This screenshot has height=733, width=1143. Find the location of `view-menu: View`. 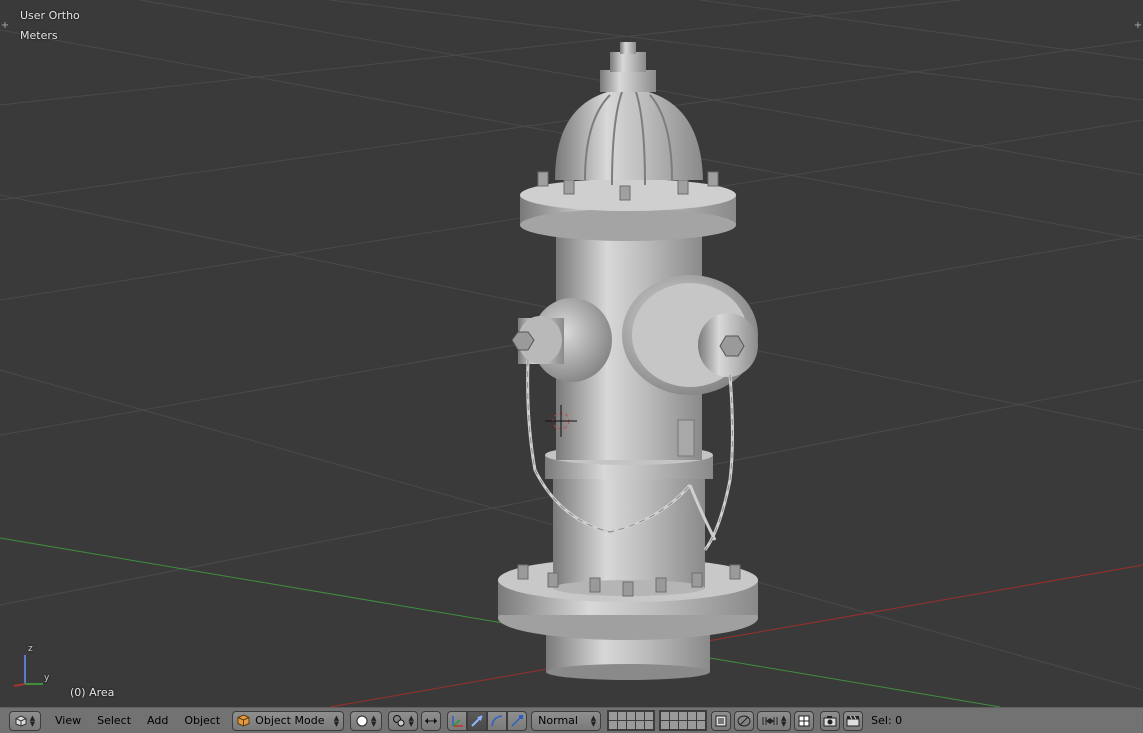

view-menu: View is located at coordinates (68, 721).